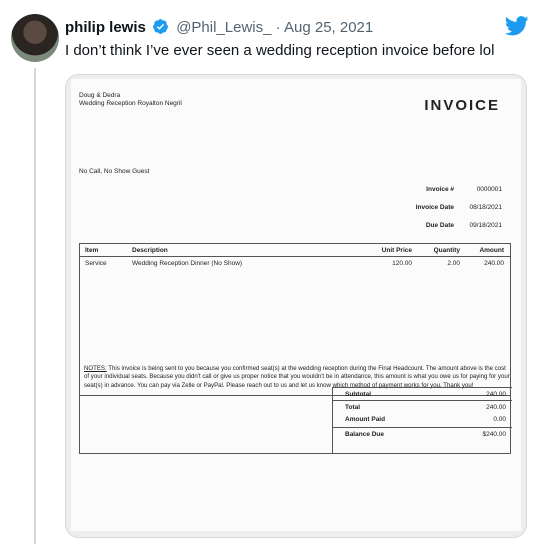 The width and height of the screenshot is (541, 544). I want to click on cell-quantity: 2.00, so click(453, 263).